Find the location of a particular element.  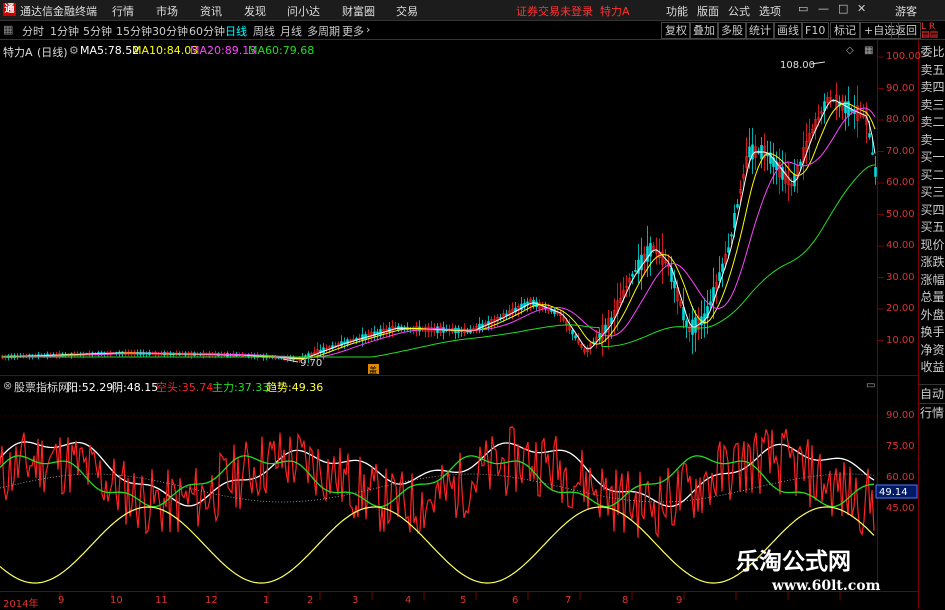

side-label: 买五 is located at coordinates (932, 228).